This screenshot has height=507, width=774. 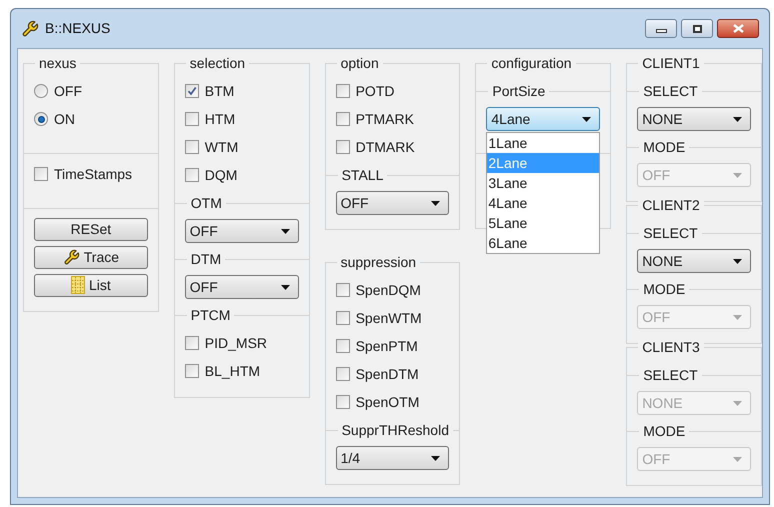 What do you see at coordinates (220, 119) in the screenshot?
I see `checkbox-label: HTM` at bounding box center [220, 119].